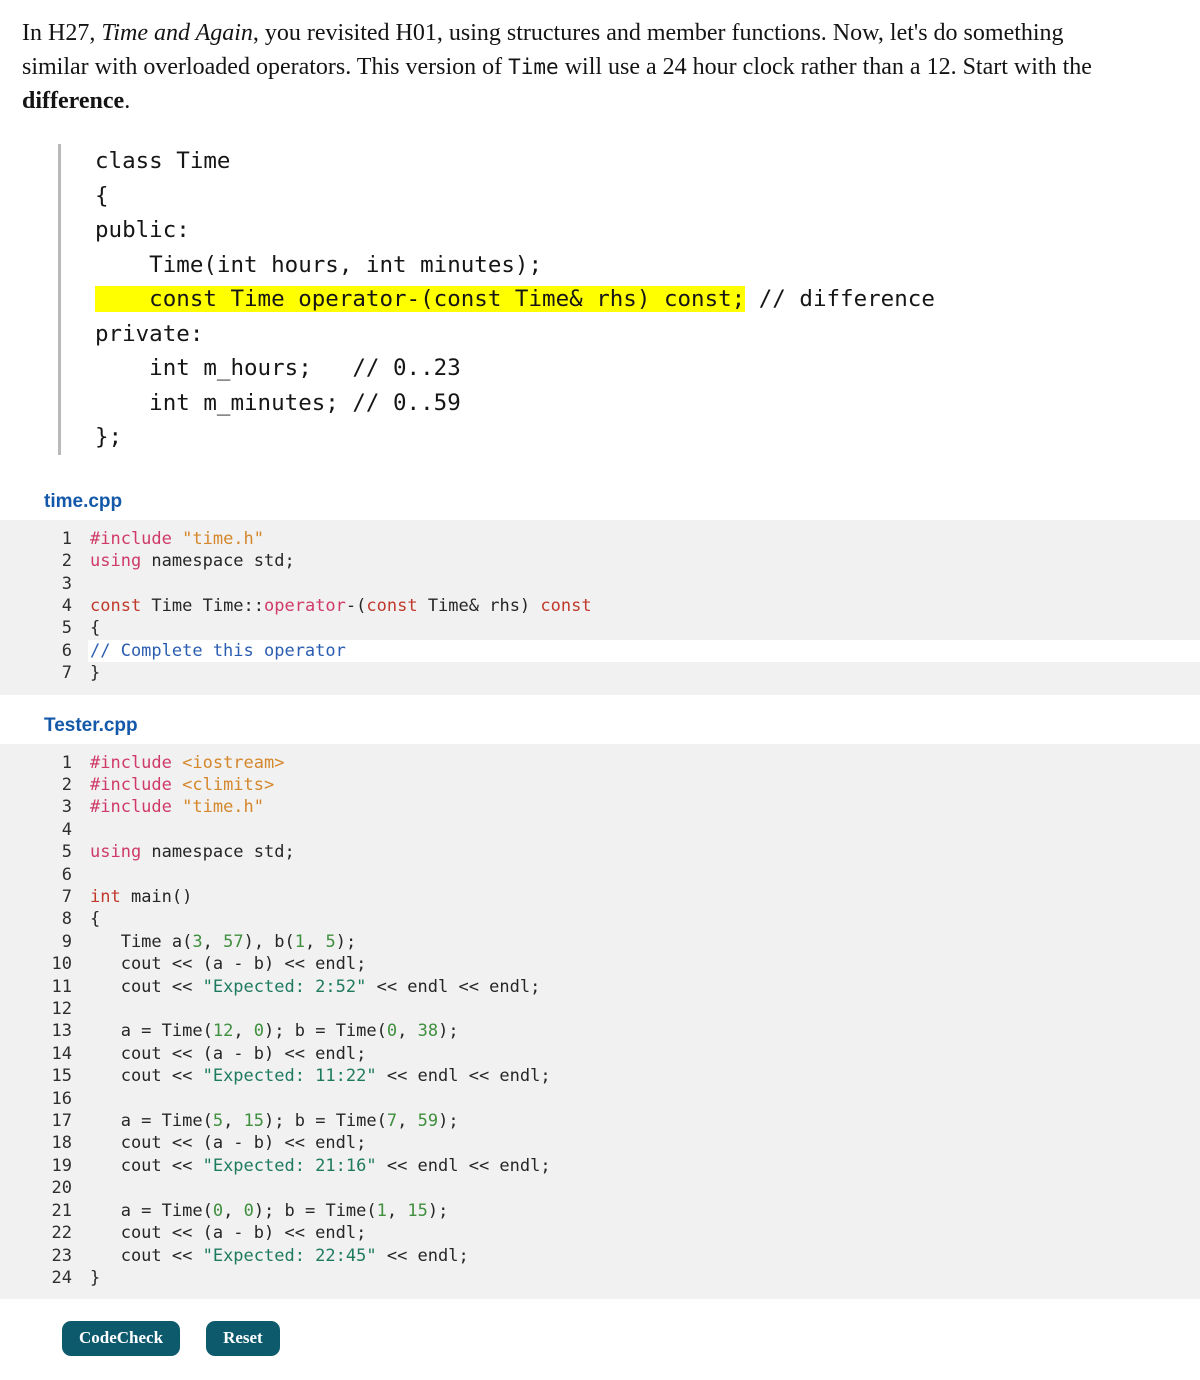 The image size is (1200, 1380). Describe the element at coordinates (600, 785) in the screenshot. I see `code-line: 2 #include <climits>` at that location.